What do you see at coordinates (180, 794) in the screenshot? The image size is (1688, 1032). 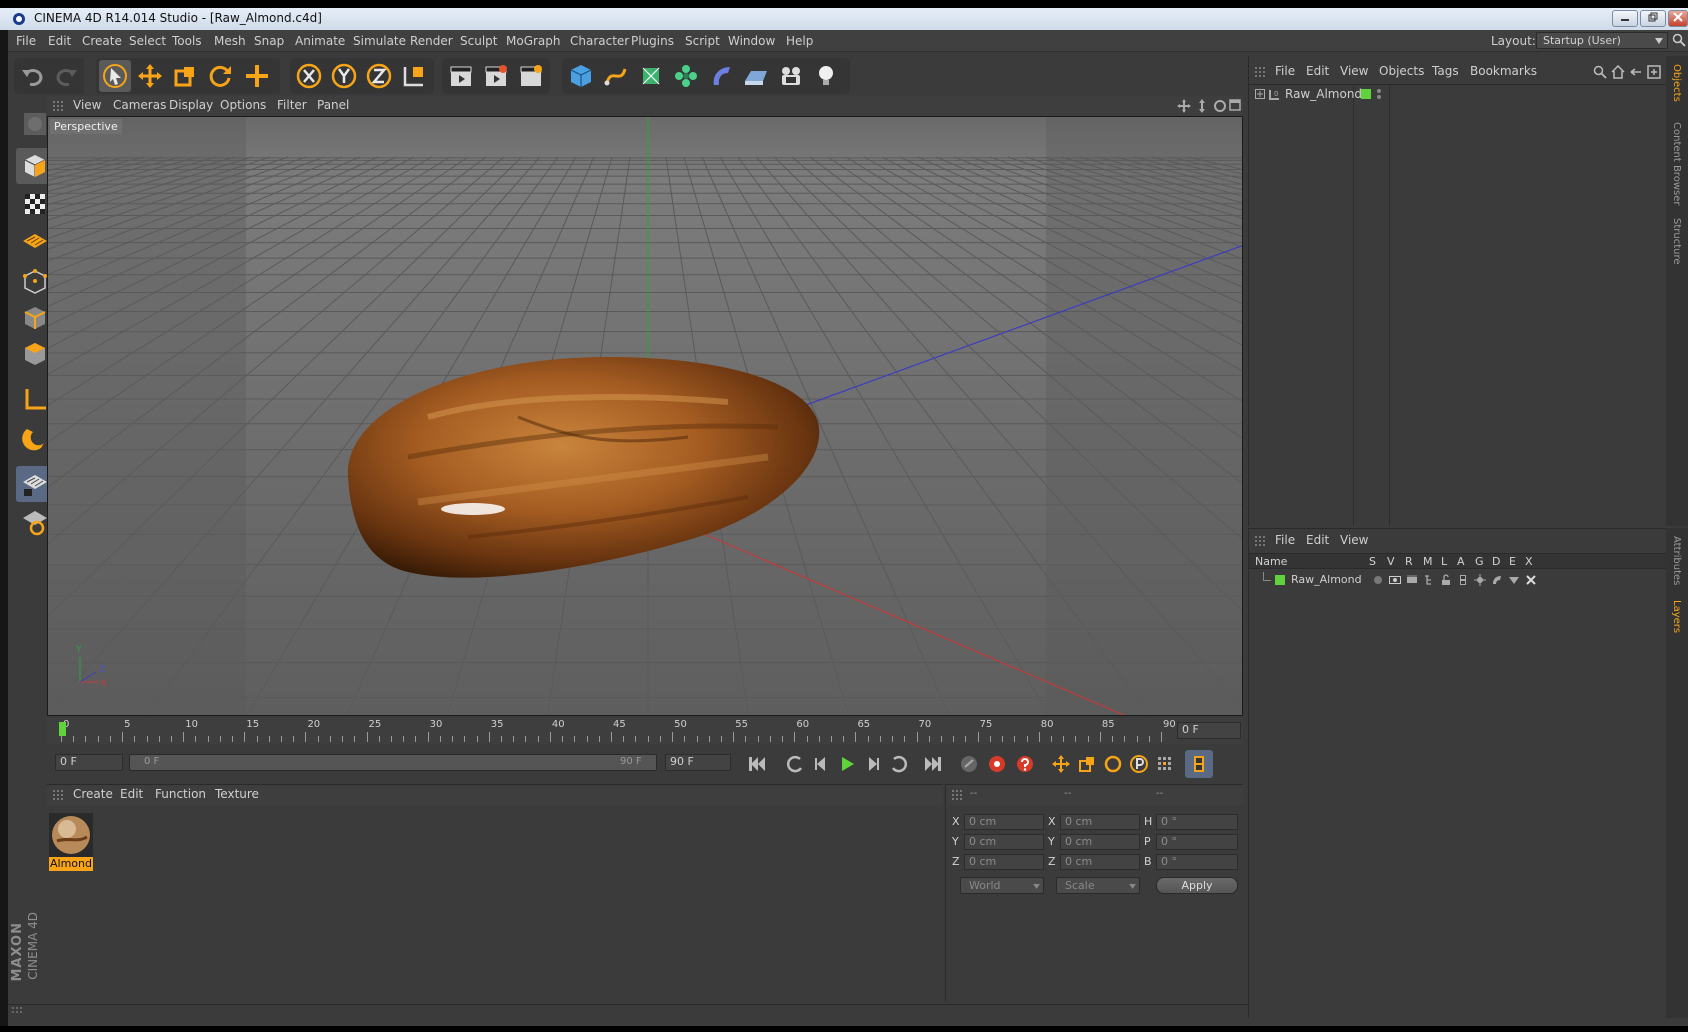 I see `material-menu-function: Function` at bounding box center [180, 794].